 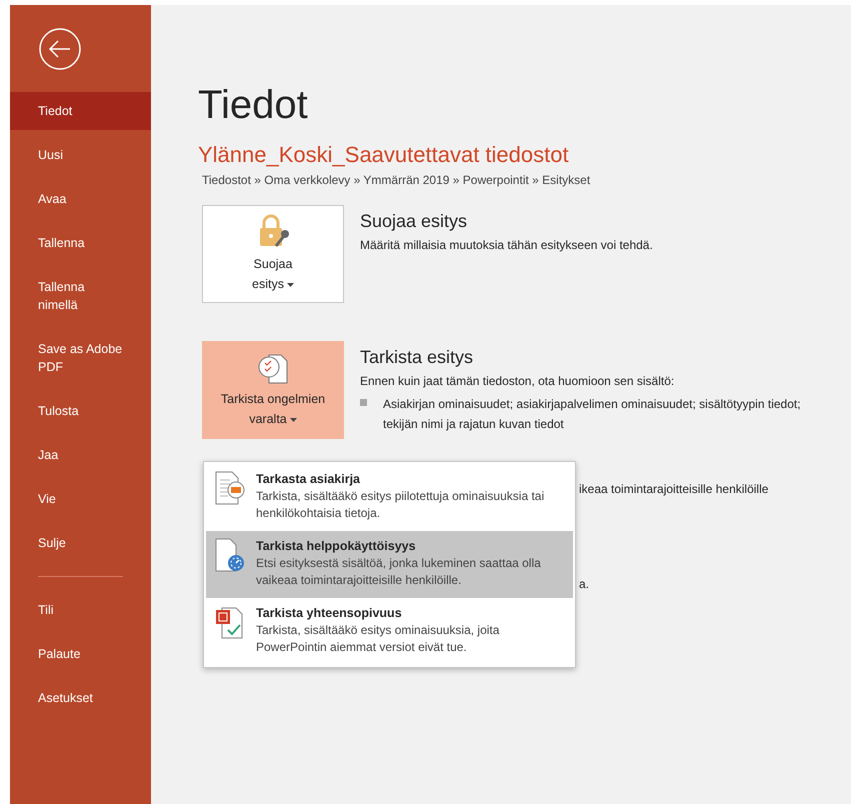 I want to click on bullet-text: Asiakirjan ominaisuudet; asiakirjapalvelimen ominaisuudet; sisältötyypin tiedot; tekijän nimi ja rajatun kuvan tiedot, so click(x=592, y=414).